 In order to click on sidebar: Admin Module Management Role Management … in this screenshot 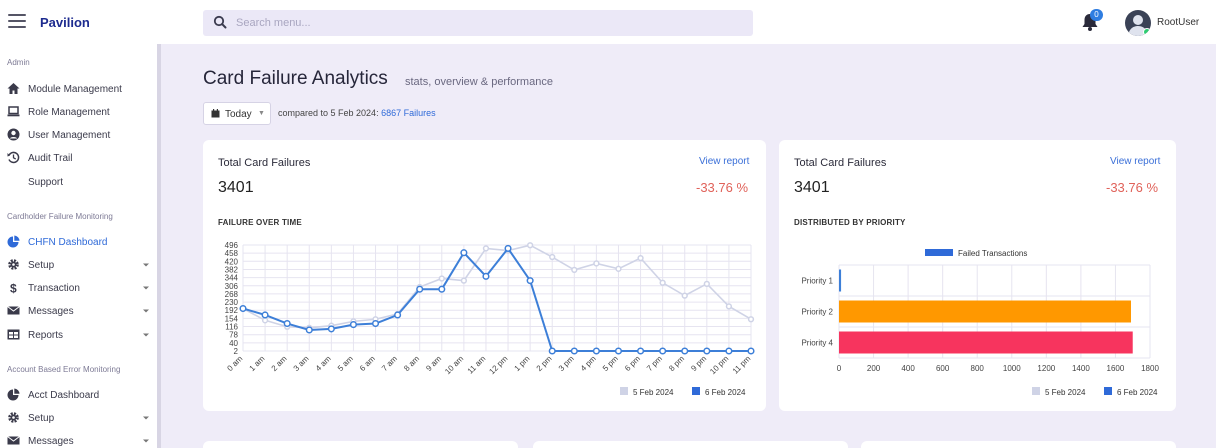, I will do `click(80, 246)`.